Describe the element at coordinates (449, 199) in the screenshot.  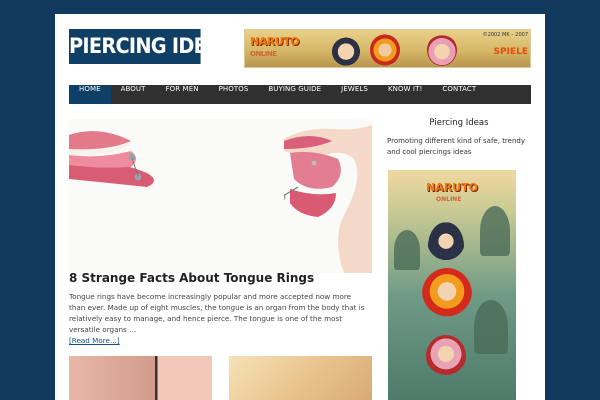
I see `sidebar-ad-logo-sub: ONLINE` at that location.